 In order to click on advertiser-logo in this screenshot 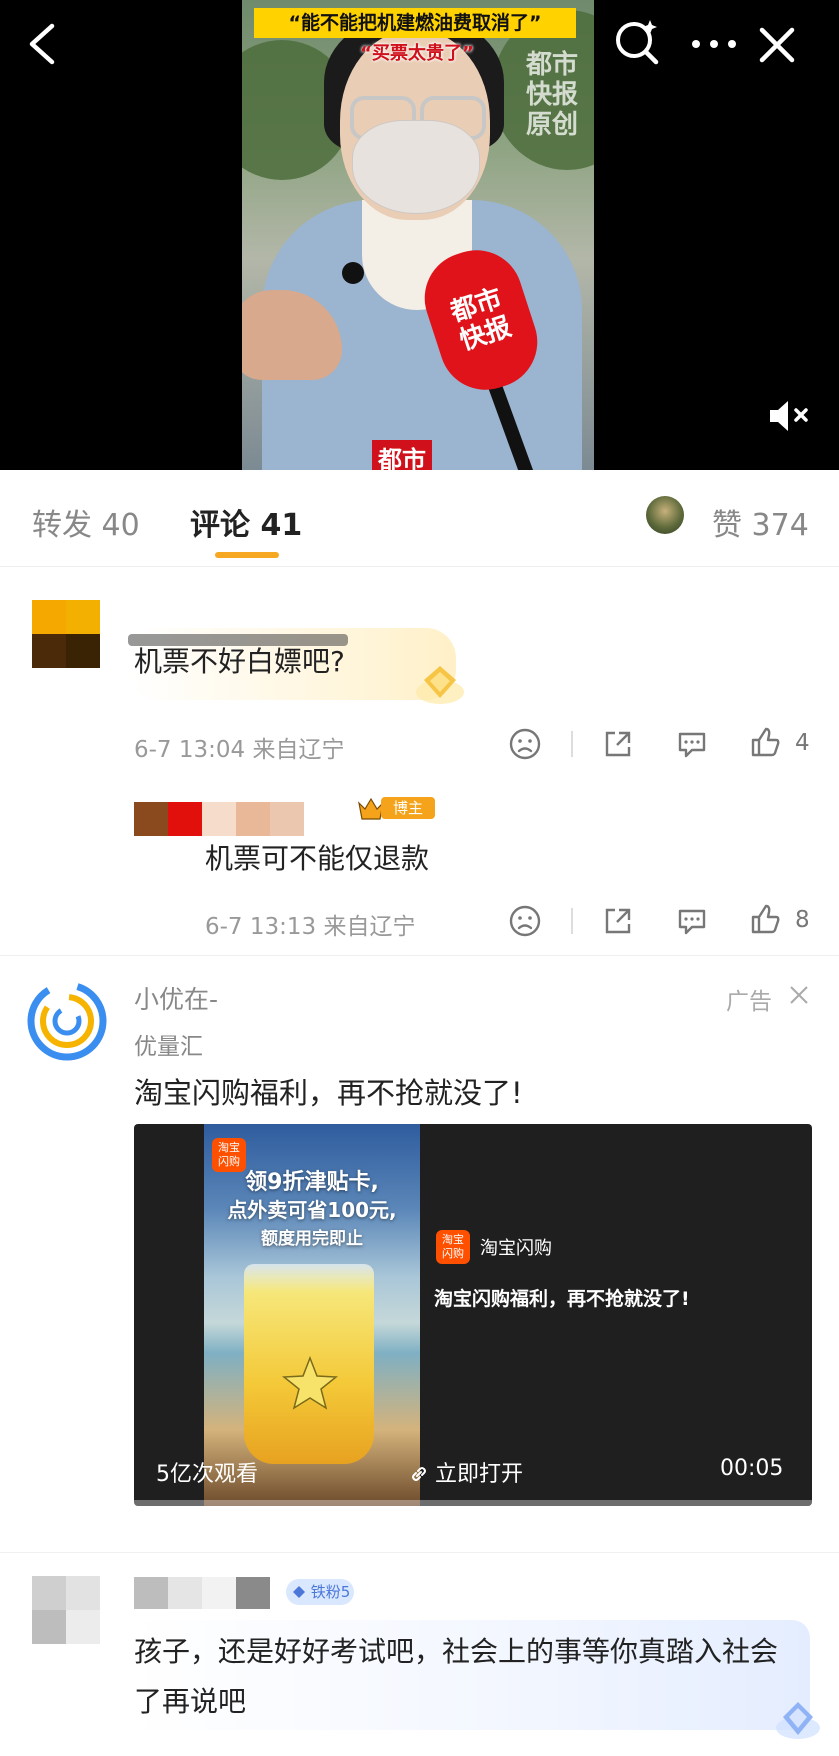, I will do `click(67, 1021)`.